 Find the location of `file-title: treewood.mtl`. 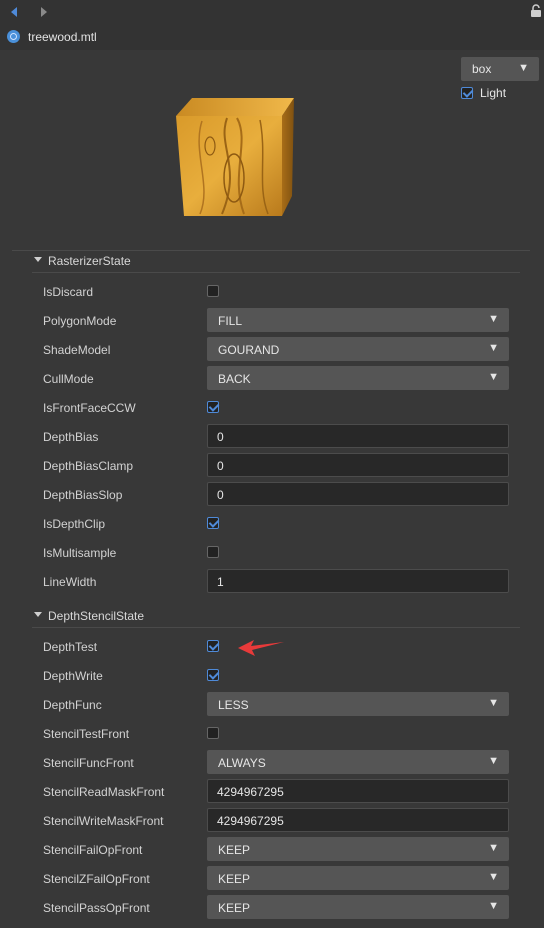

file-title: treewood.mtl is located at coordinates (62, 37).